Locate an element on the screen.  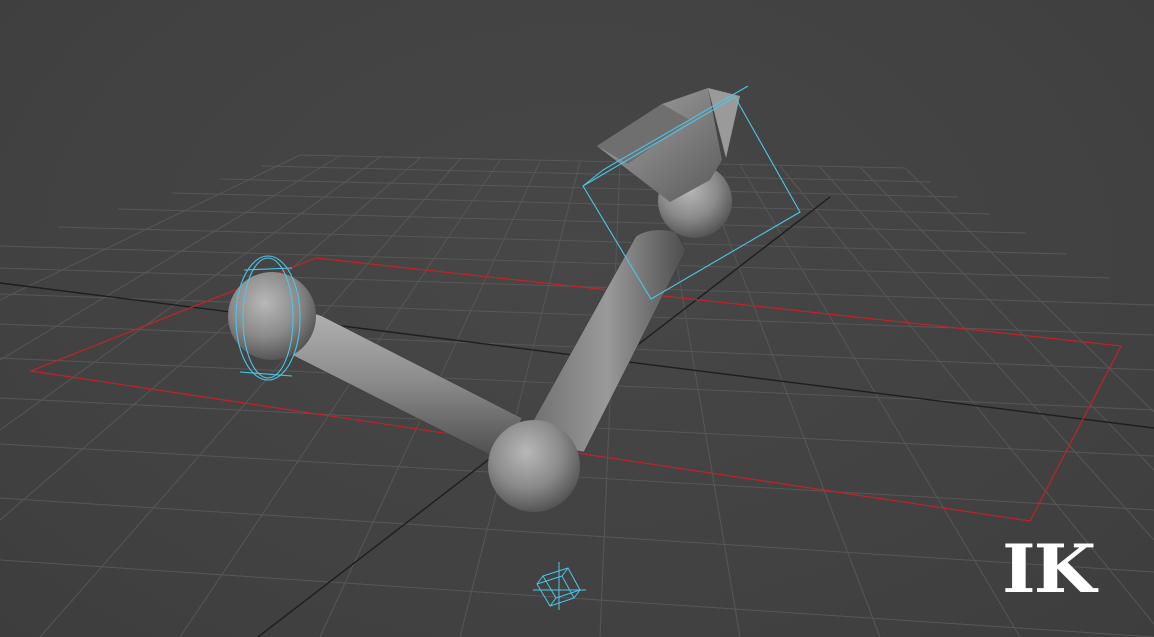
middle-joint is located at coordinates (534, 466).